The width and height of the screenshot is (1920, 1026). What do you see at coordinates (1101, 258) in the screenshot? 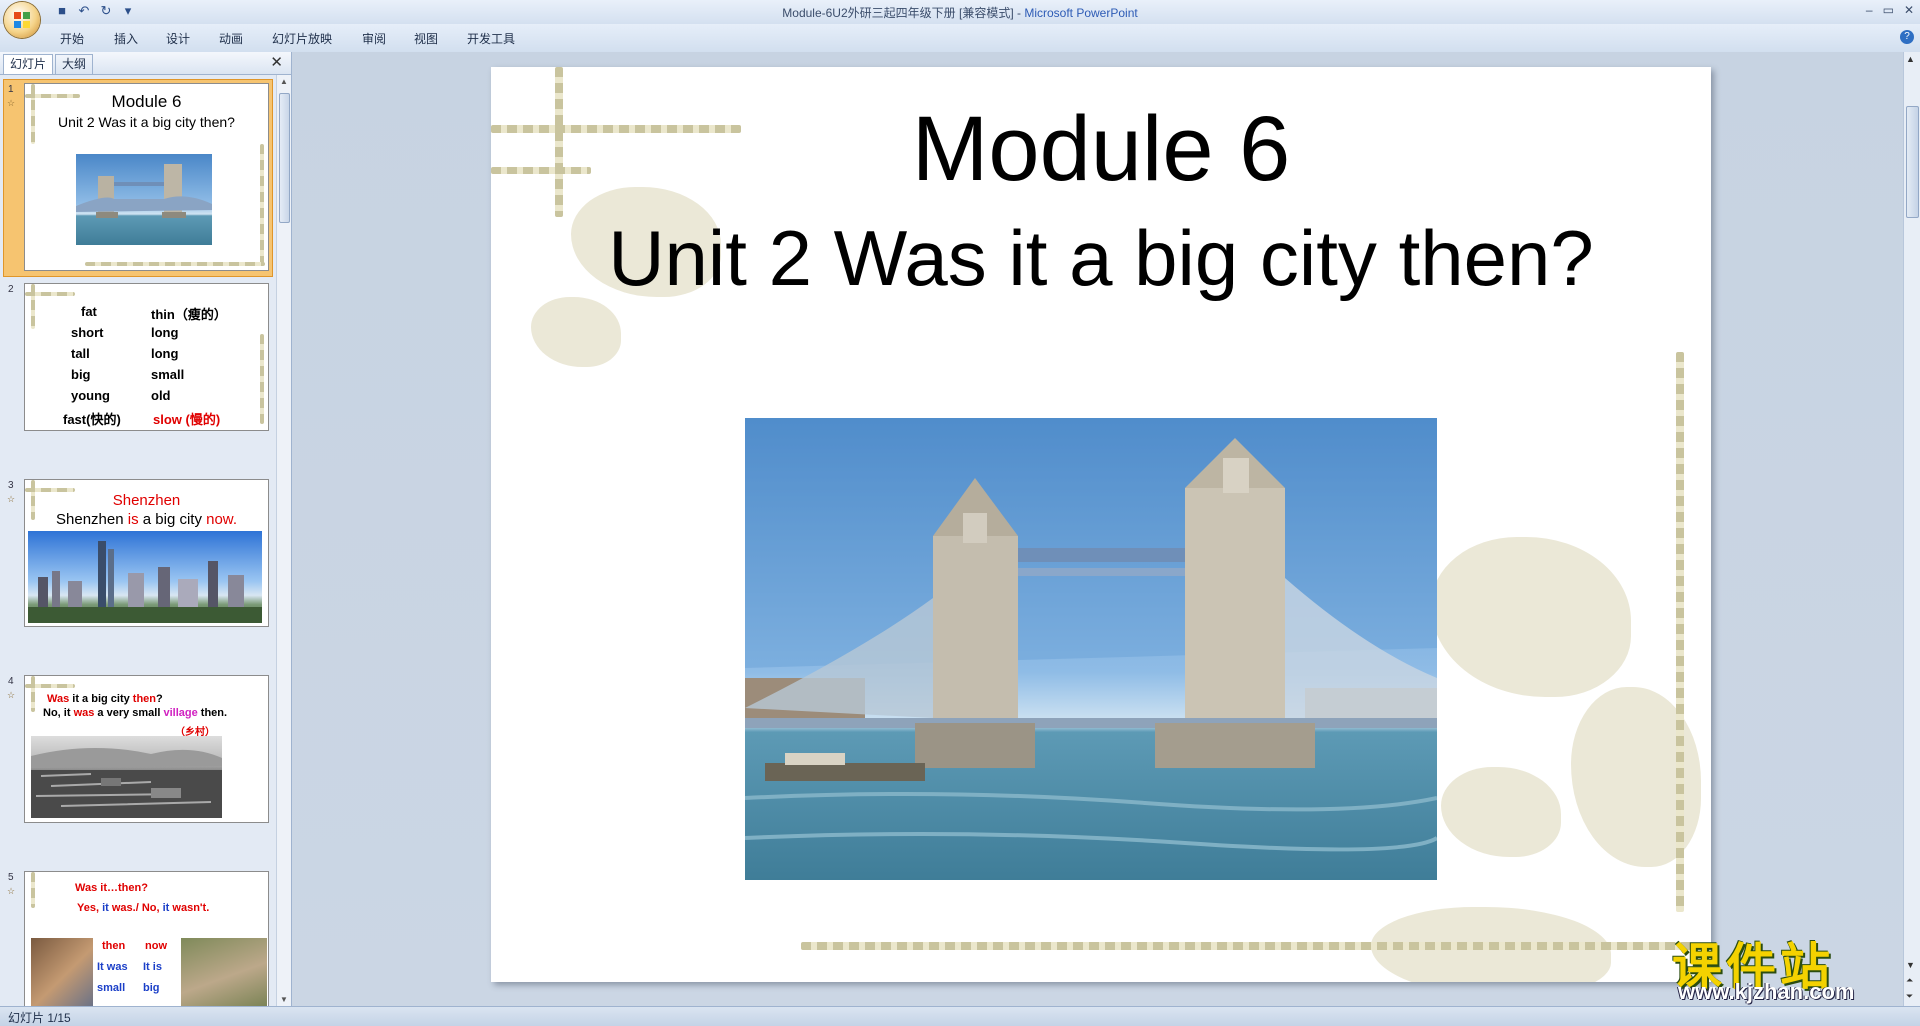
I see `slide-subtitle: Unit 2 Was it a big city then?` at bounding box center [1101, 258].